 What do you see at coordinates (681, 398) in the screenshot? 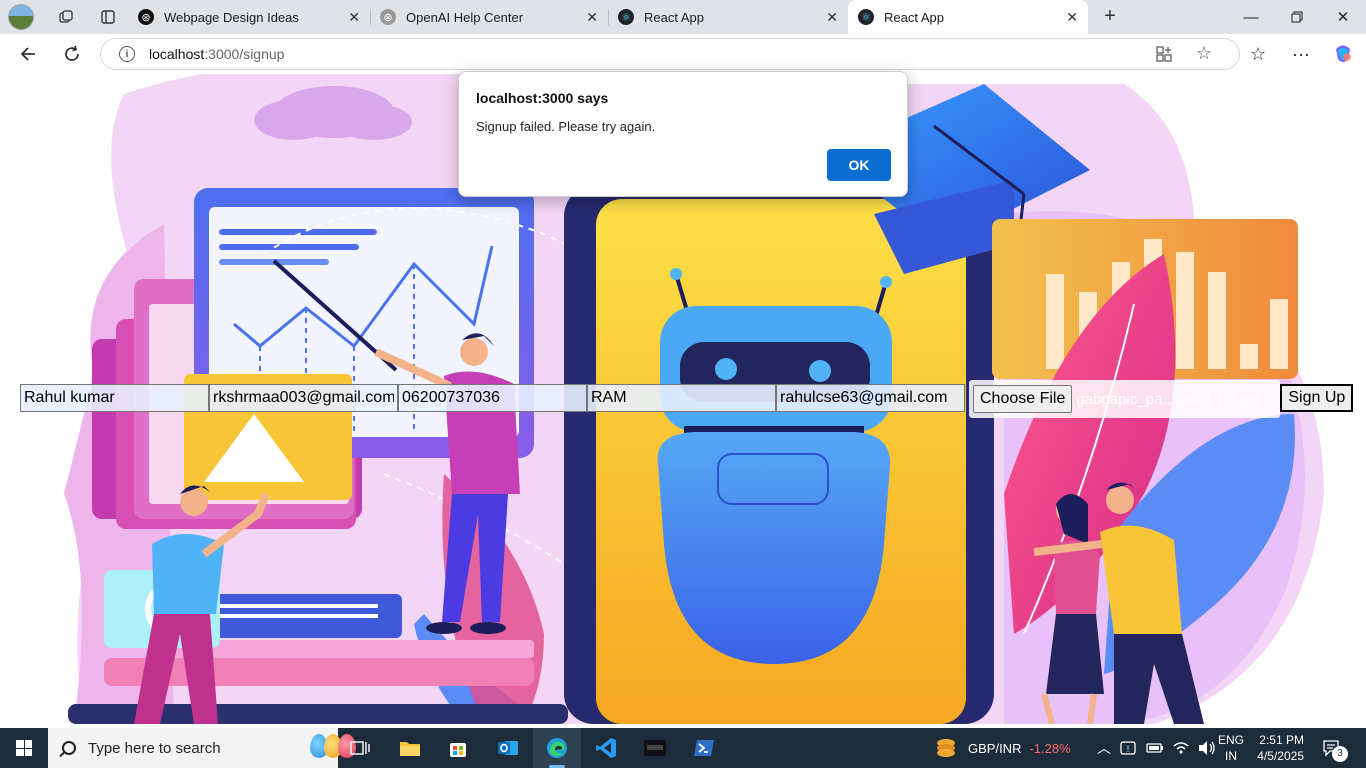
I see `password-input` at bounding box center [681, 398].